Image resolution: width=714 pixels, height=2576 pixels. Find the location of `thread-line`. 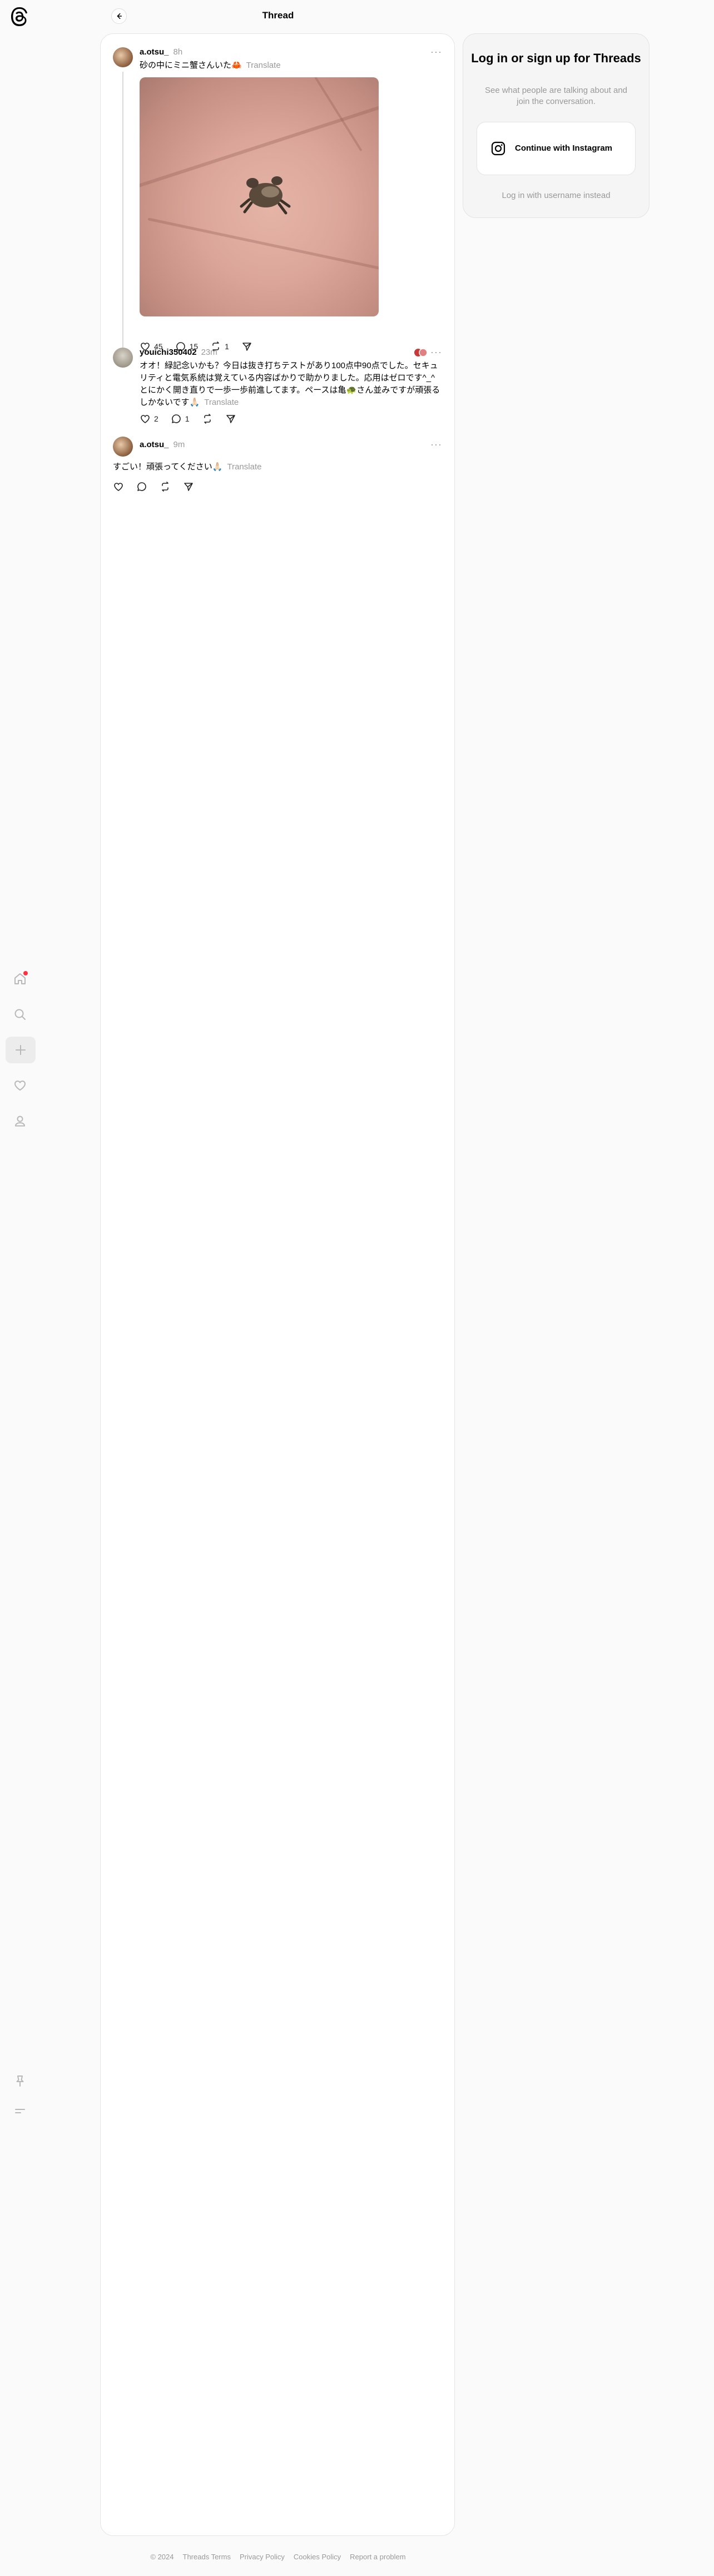

thread-line is located at coordinates (123, 213).